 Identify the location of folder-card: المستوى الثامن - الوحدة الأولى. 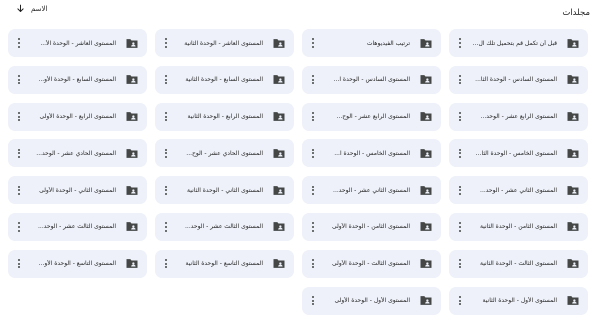
(371, 226).